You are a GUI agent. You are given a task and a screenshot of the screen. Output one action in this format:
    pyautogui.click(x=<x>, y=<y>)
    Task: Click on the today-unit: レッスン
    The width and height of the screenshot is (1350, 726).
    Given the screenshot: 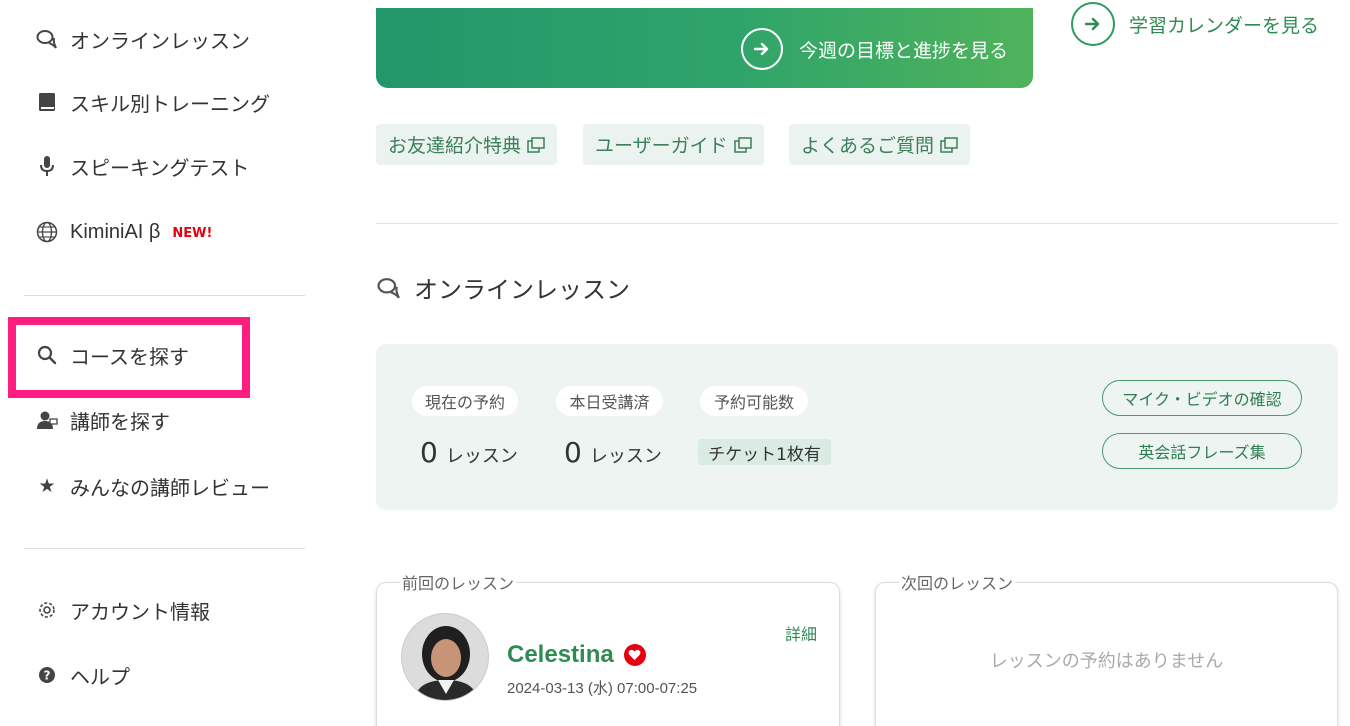 What is the action you would take?
    pyautogui.click(x=625, y=456)
    